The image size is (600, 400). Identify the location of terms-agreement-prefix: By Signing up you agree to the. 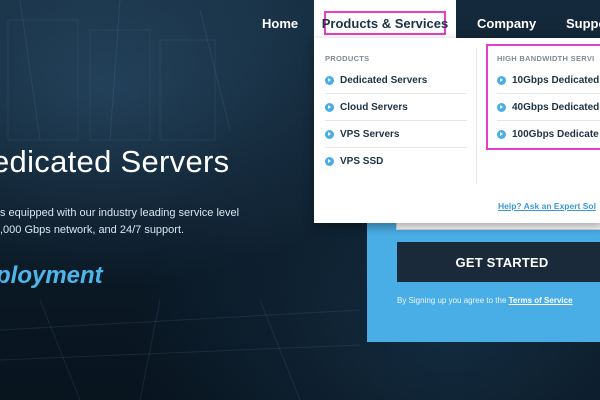
(453, 300).